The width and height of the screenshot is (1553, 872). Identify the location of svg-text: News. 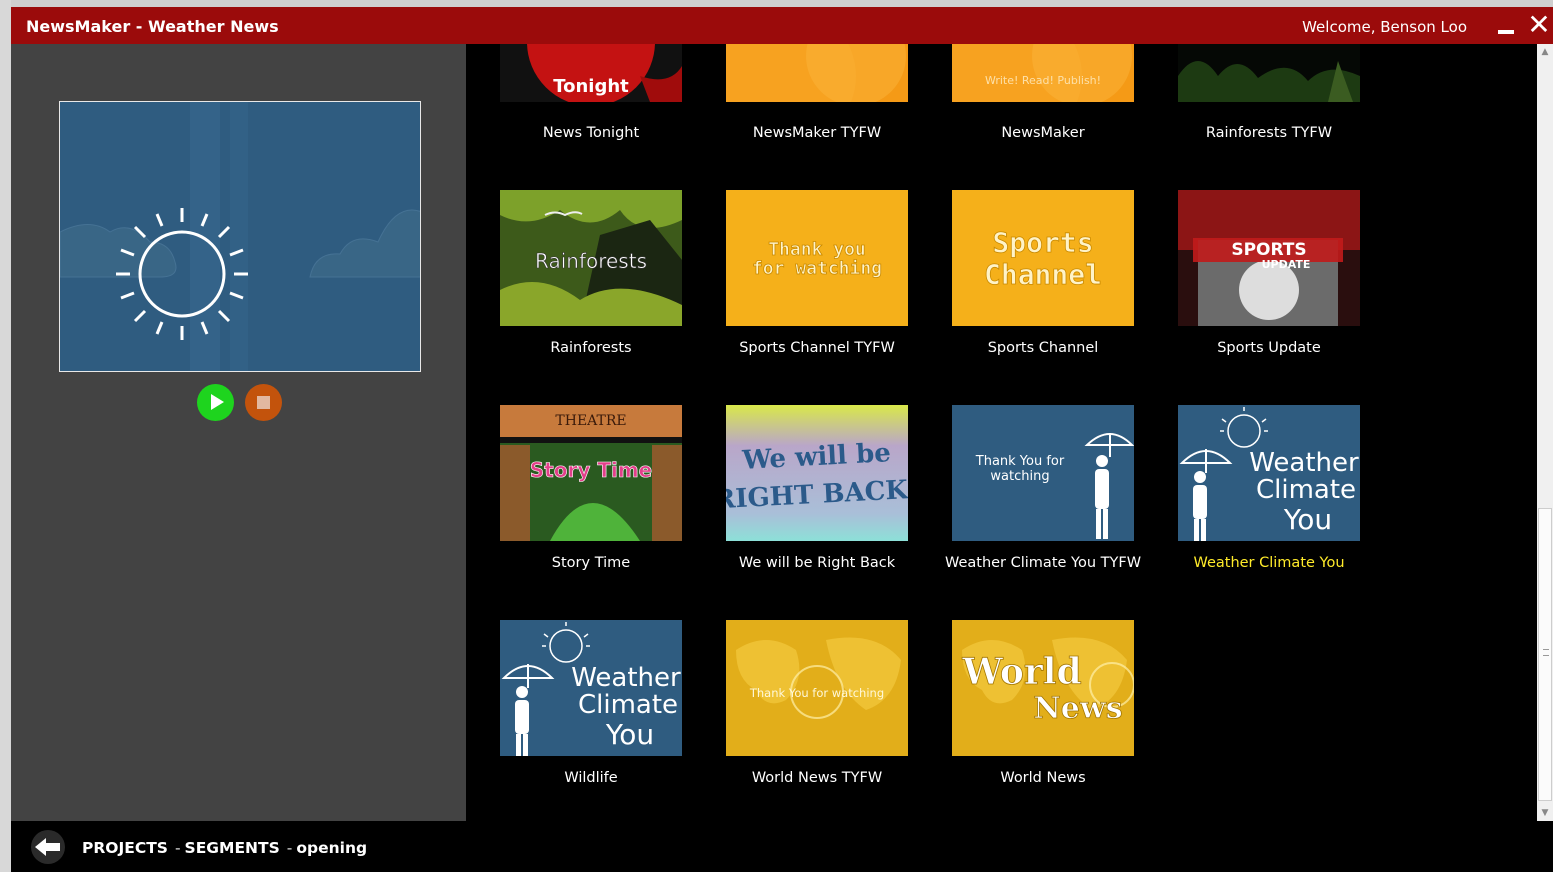
(1077, 708).